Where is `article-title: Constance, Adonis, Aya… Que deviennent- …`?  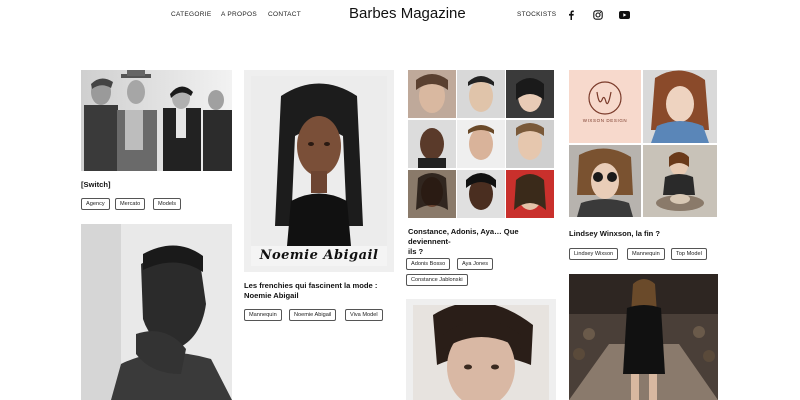 article-title: Constance, Adonis, Aya… Que deviennent- … is located at coordinates (483, 242).